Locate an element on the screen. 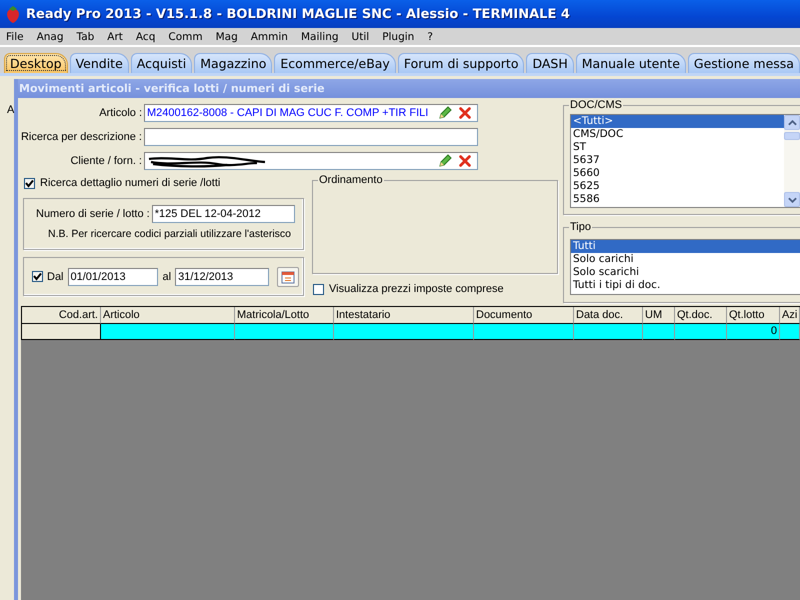  field-label: al is located at coordinates (167, 276).